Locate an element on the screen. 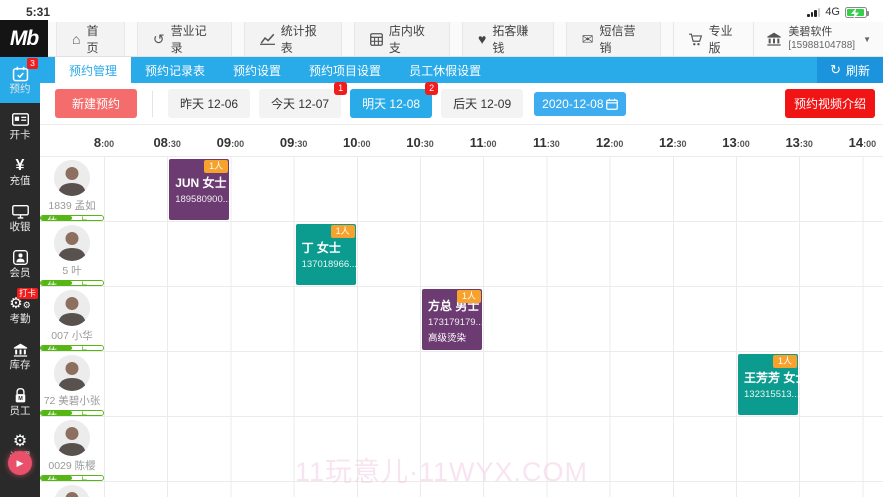 The image size is (883, 497). time-label: 11:00 is located at coordinates (483, 142).